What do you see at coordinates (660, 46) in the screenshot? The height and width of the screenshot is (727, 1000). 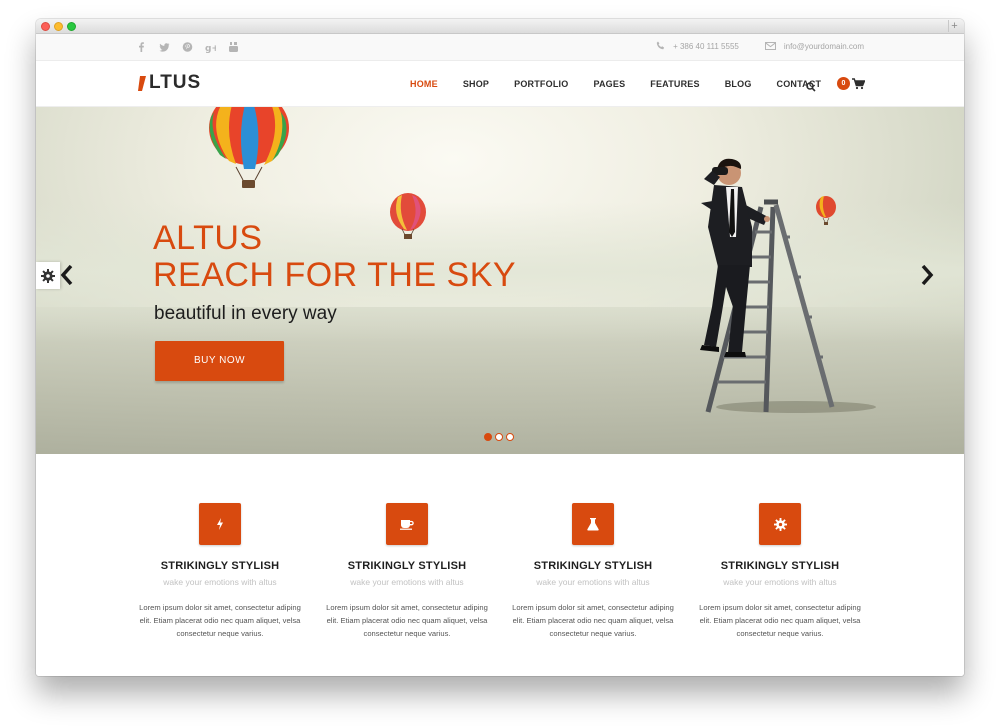 I see `phone-icon` at bounding box center [660, 46].